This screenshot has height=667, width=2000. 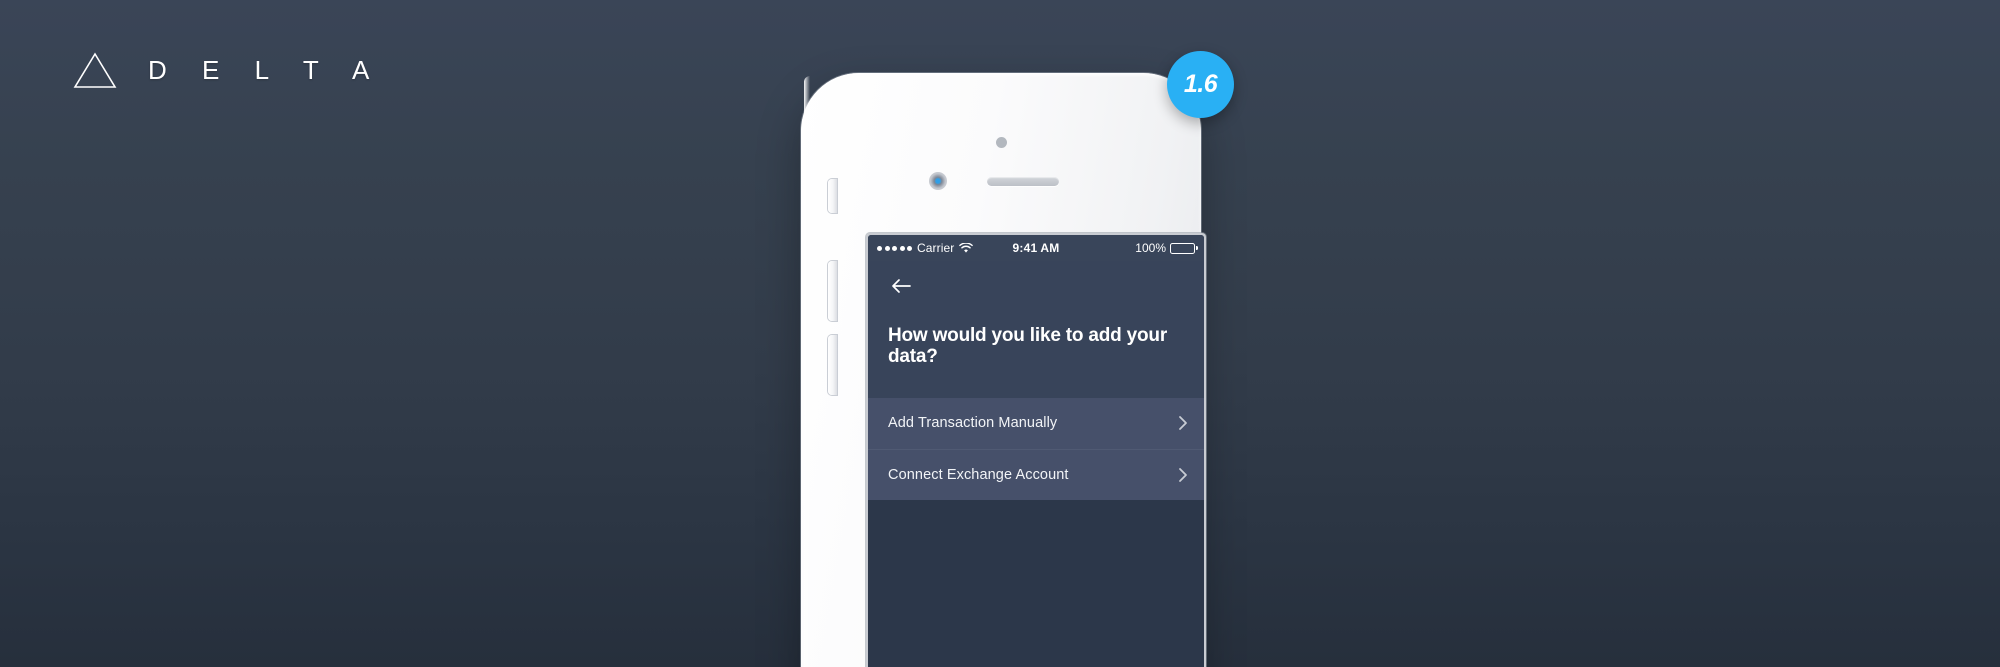 What do you see at coordinates (973, 423) in the screenshot?
I see `list-item-label: Add Transaction Manually` at bounding box center [973, 423].